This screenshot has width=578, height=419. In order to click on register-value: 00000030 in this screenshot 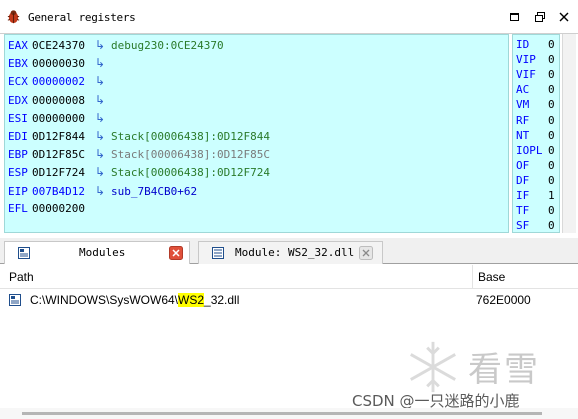, I will do `click(63, 64)`.